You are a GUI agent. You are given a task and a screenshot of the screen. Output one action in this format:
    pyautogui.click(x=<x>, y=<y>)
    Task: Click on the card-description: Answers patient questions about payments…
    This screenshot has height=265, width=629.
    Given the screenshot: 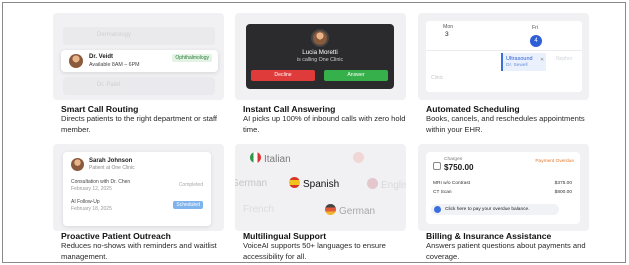 What is the action you would take?
    pyautogui.click(x=506, y=251)
    